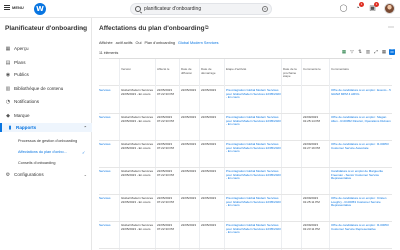  What do you see at coordinates (8, 88) in the screenshot?
I see `library-icon: ▥` at bounding box center [8, 88].